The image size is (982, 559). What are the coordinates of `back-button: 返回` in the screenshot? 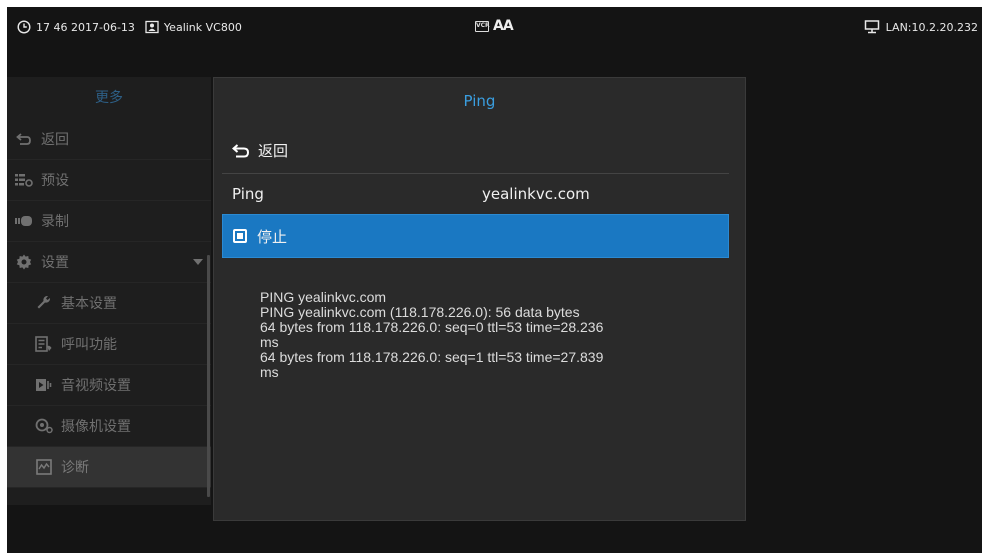 It's located at (475, 150).